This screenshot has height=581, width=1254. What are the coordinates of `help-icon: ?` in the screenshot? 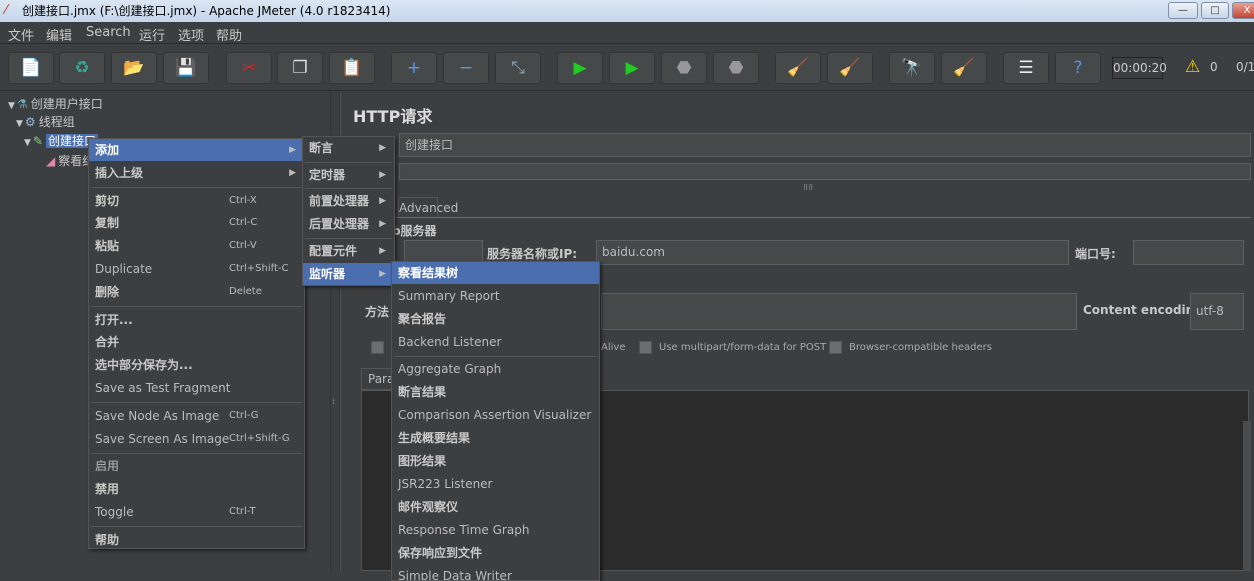 It's located at (1078, 68).